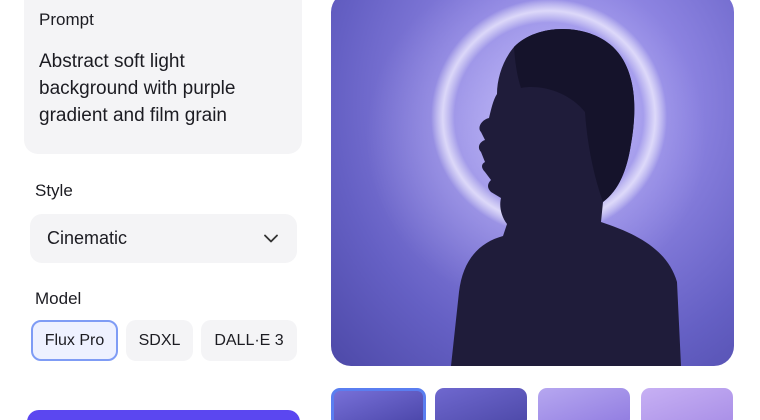 This screenshot has height=420, width=760. Describe the element at coordinates (74, 340) in the screenshot. I see `model-option-flux-pro: Flux Pro` at that location.